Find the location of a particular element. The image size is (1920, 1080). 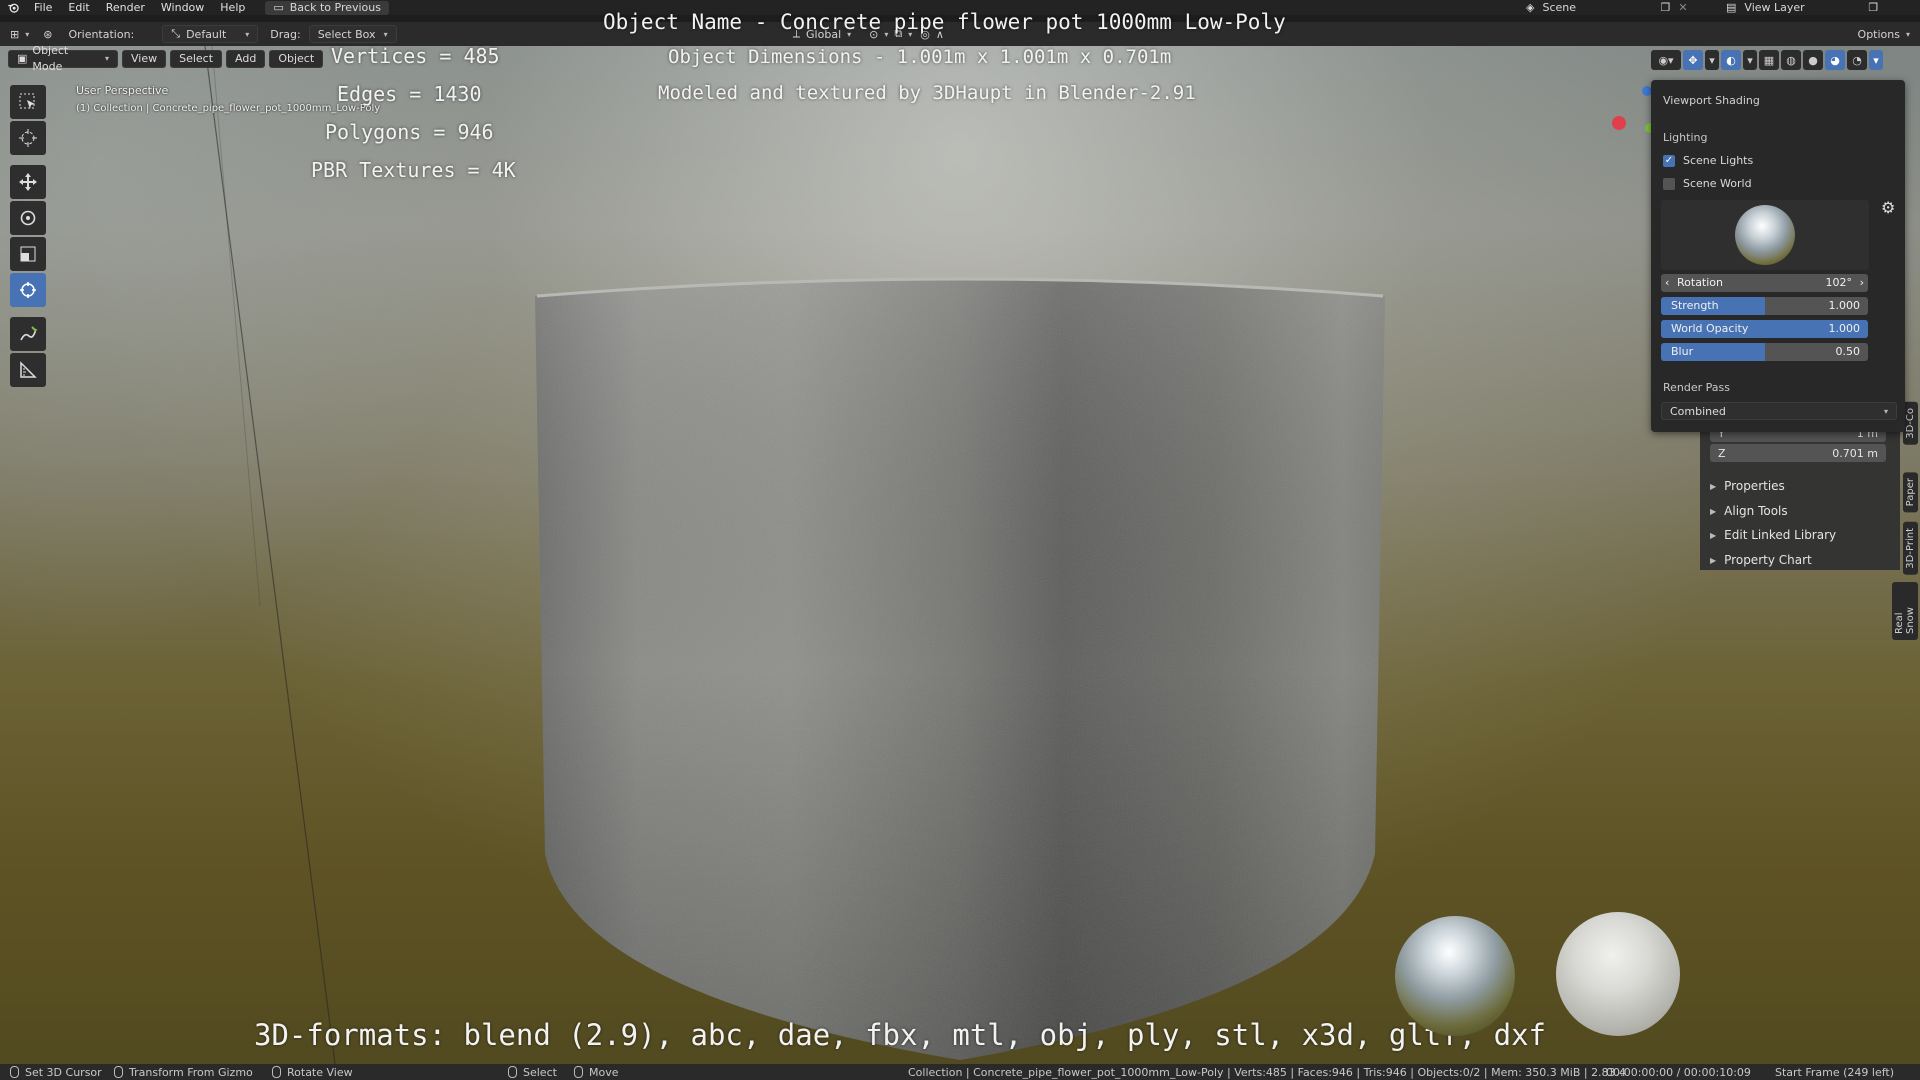

settings-gear-icon: ⚙ is located at coordinates (1888, 207).